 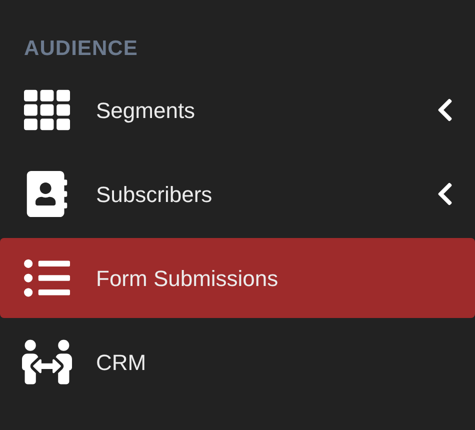 What do you see at coordinates (81, 49) in the screenshot?
I see `section-heading: AUDIENCE` at bounding box center [81, 49].